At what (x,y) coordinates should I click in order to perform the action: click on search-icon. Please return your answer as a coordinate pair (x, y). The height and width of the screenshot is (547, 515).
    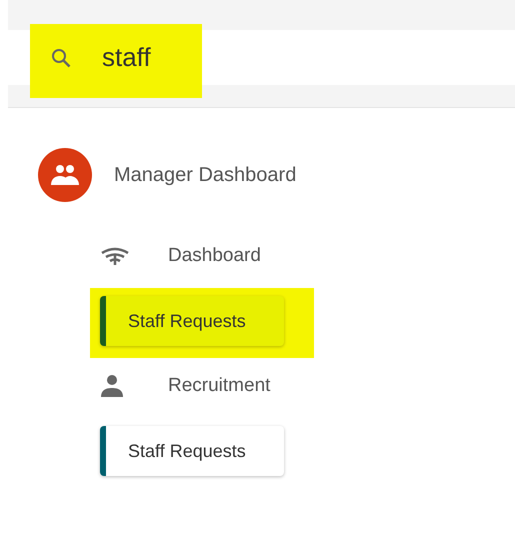
    Looking at the image, I should click on (61, 57).